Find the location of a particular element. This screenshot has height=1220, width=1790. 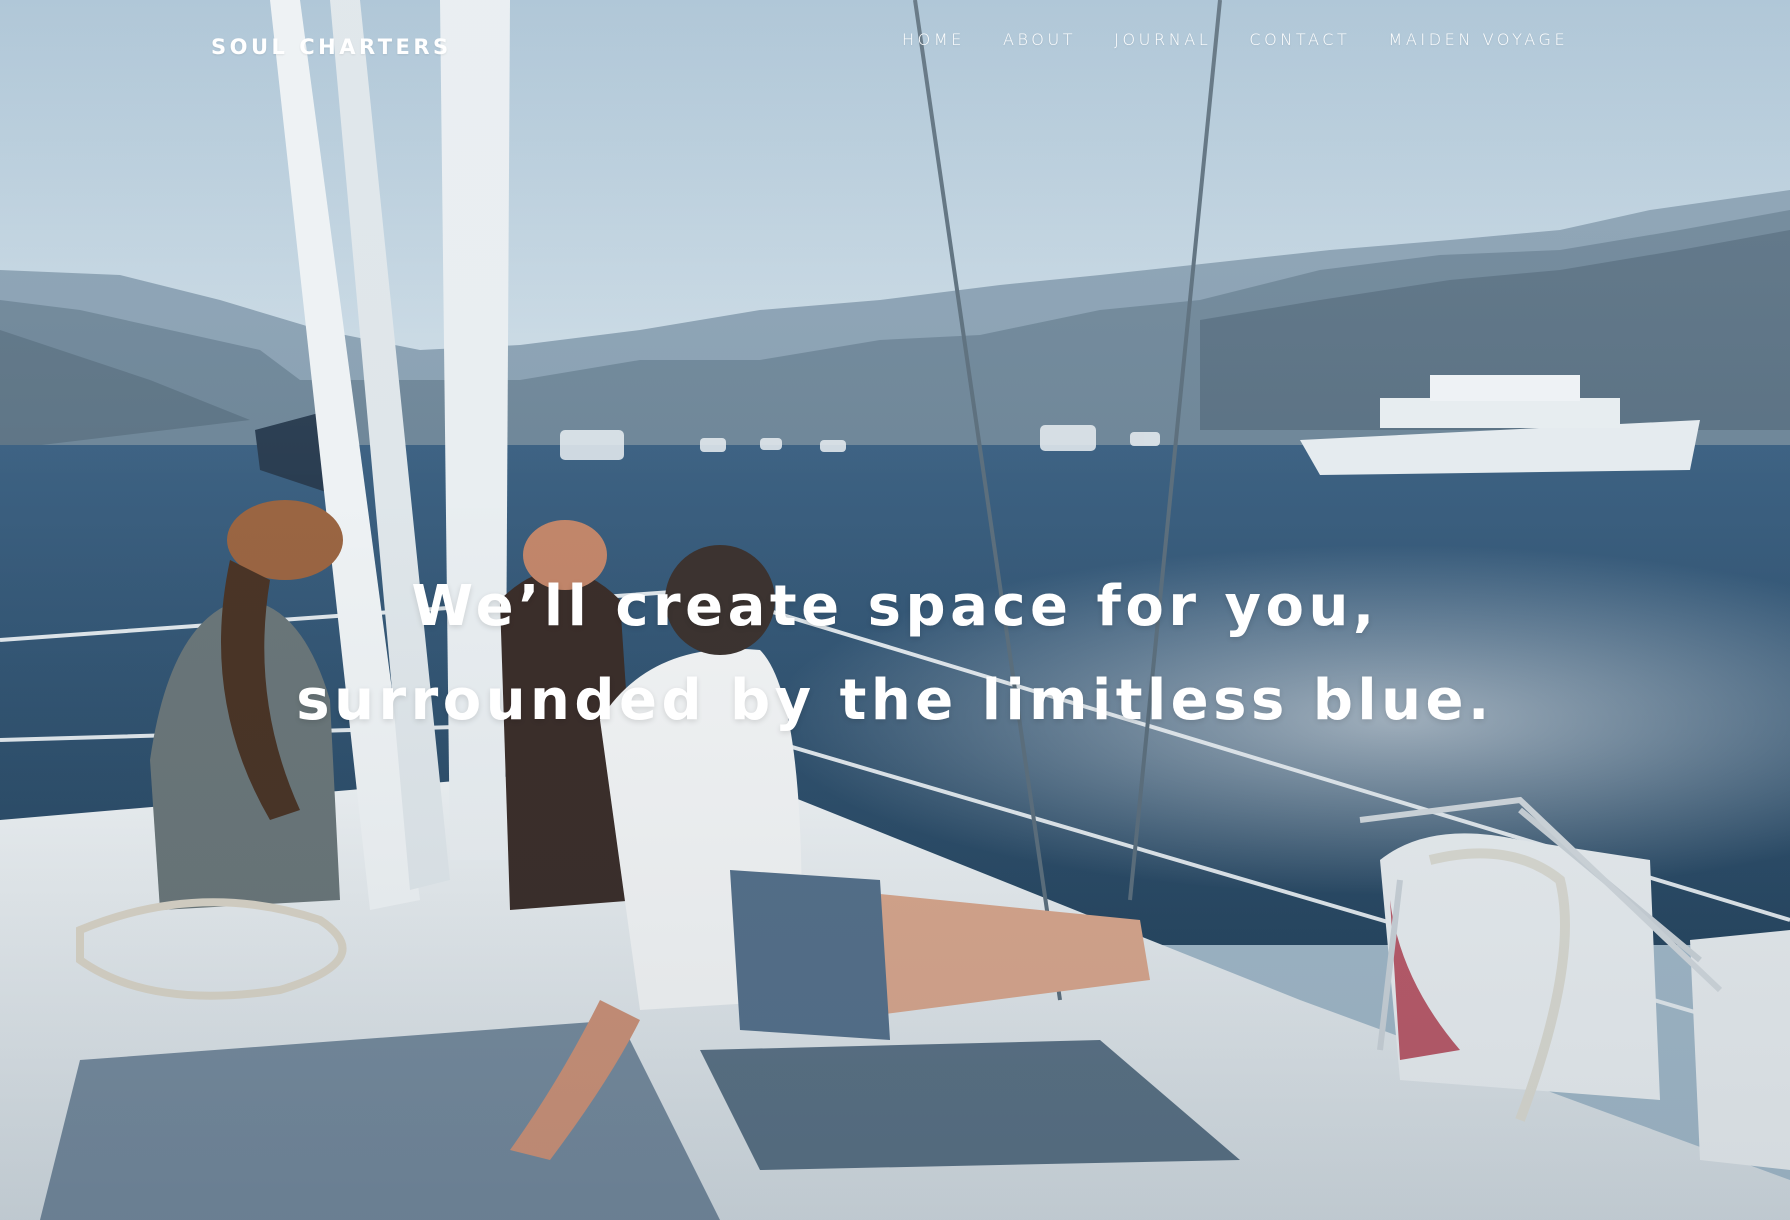

site-logo: SOUL CHARTERS is located at coordinates (331, 47).